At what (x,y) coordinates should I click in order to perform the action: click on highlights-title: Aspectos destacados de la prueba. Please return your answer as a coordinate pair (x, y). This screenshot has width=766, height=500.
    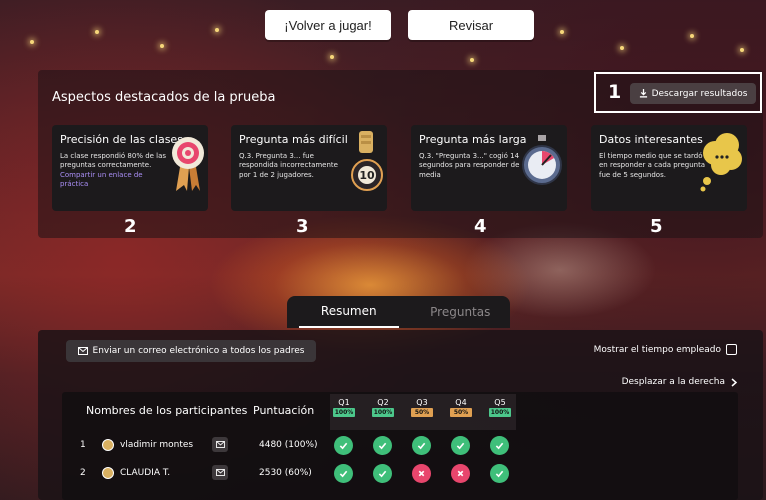
    Looking at the image, I should click on (164, 97).